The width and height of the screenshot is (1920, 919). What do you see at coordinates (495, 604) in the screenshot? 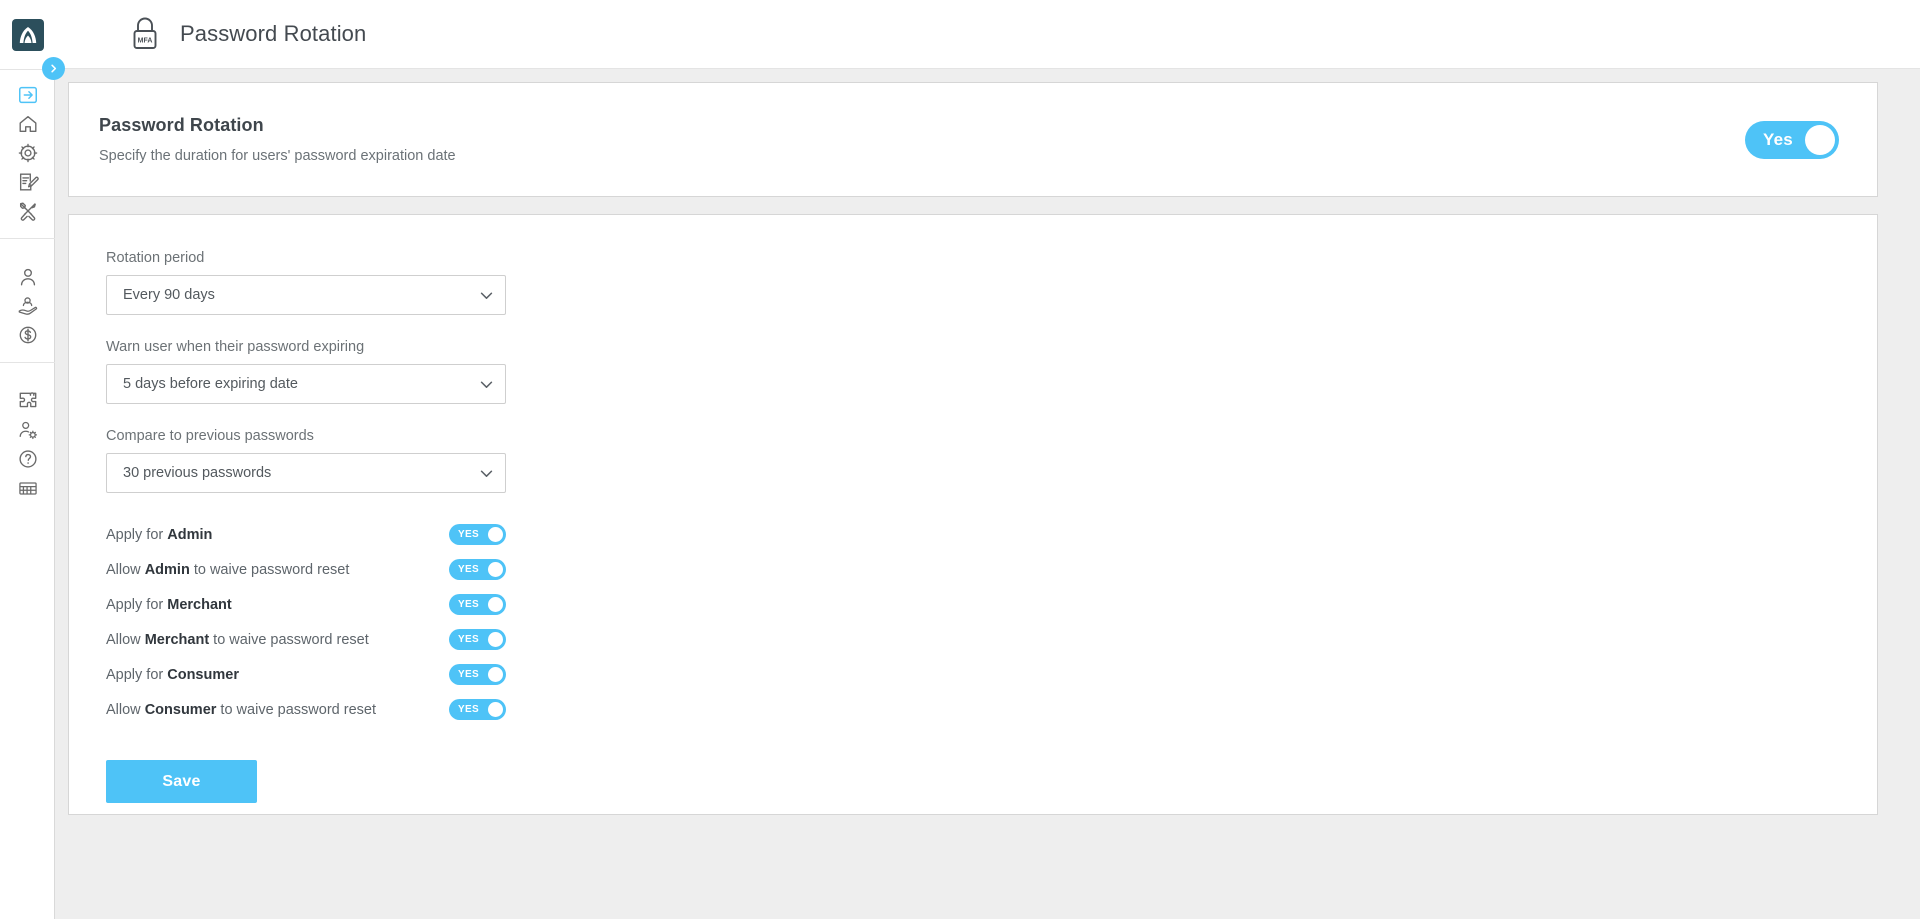
I see `apply-merchant-toggle-knob` at bounding box center [495, 604].